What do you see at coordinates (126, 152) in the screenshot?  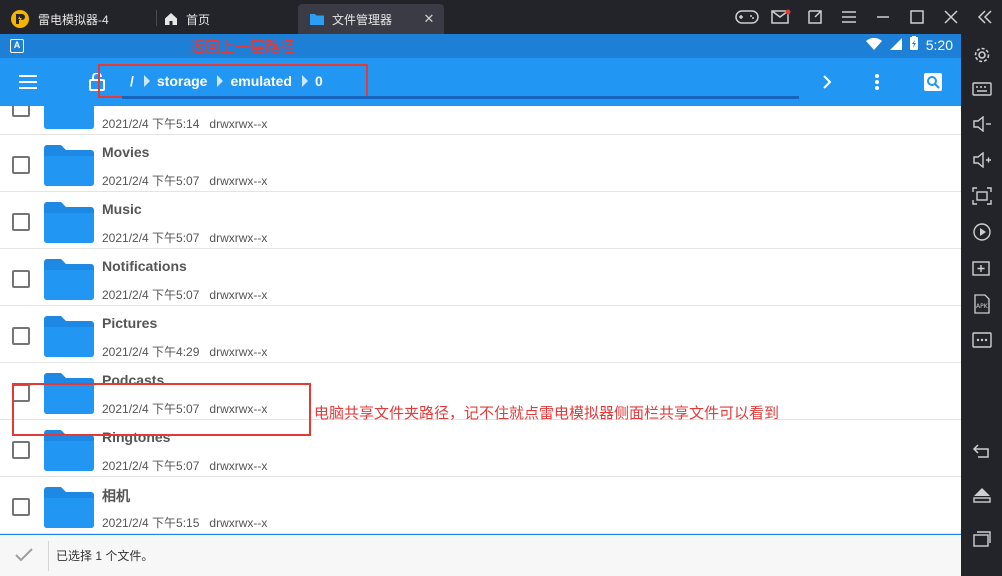 I see `file-name: Movies` at bounding box center [126, 152].